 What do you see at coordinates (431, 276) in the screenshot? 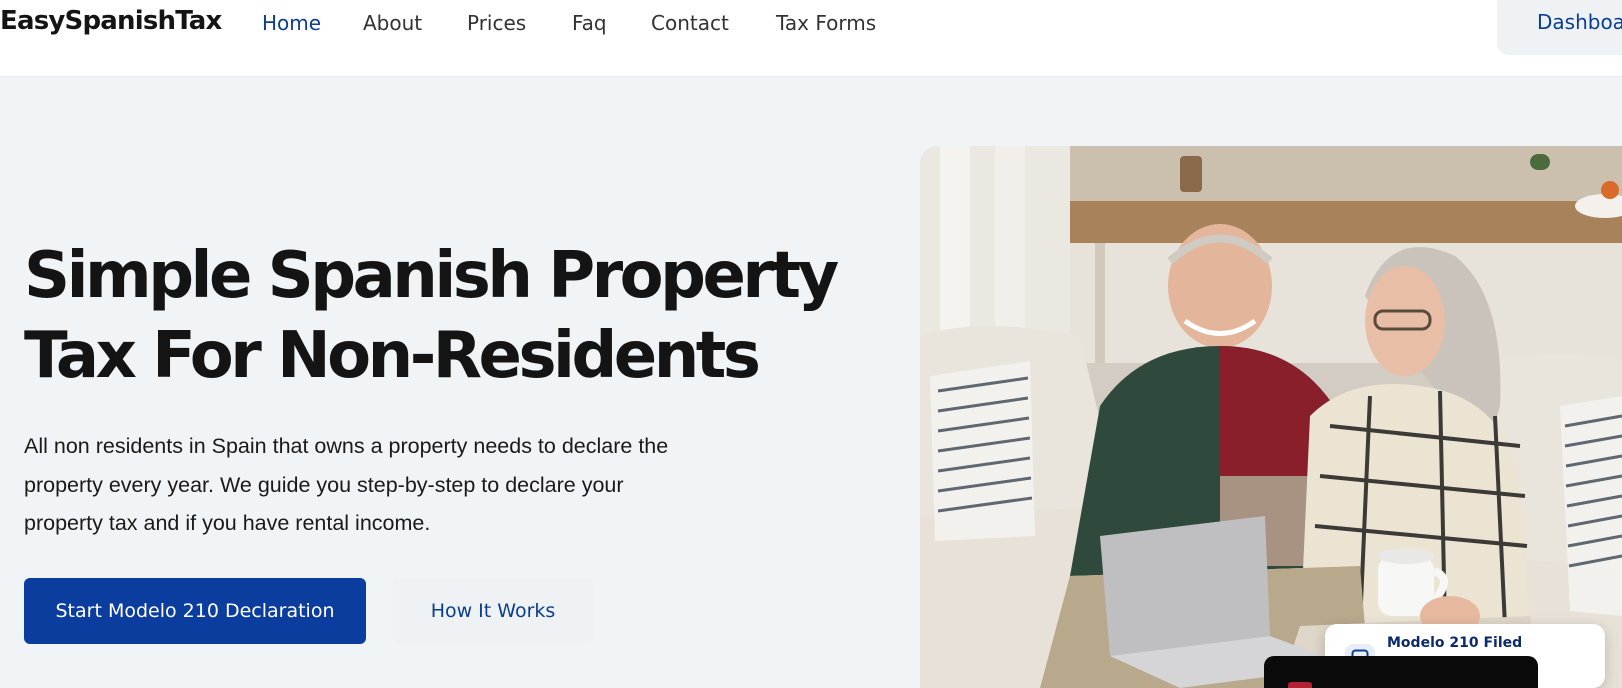
I see `hero-title-line: Simple Spanish Property` at bounding box center [431, 276].